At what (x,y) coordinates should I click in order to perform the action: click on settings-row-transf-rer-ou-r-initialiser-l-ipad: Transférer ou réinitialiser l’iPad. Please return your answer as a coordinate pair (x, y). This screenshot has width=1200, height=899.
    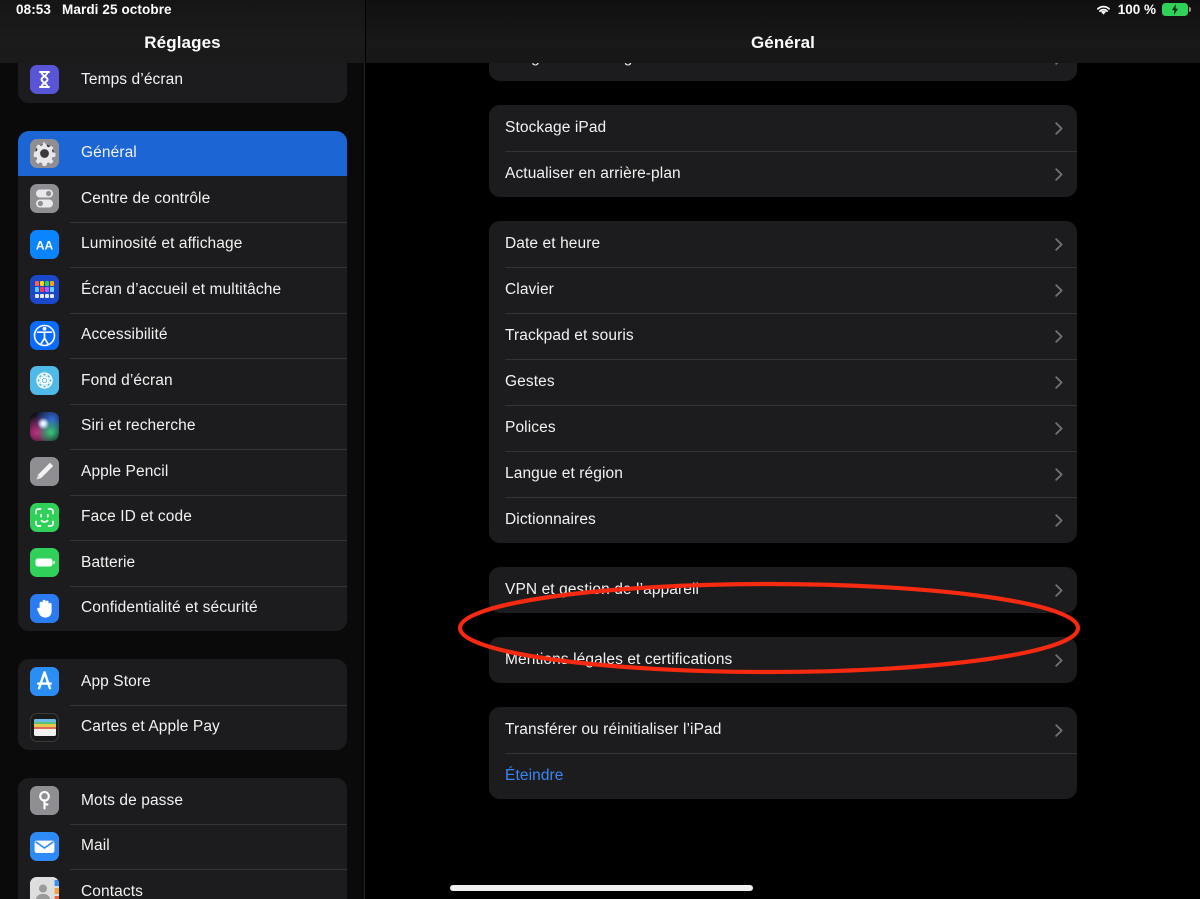
    Looking at the image, I should click on (783, 730).